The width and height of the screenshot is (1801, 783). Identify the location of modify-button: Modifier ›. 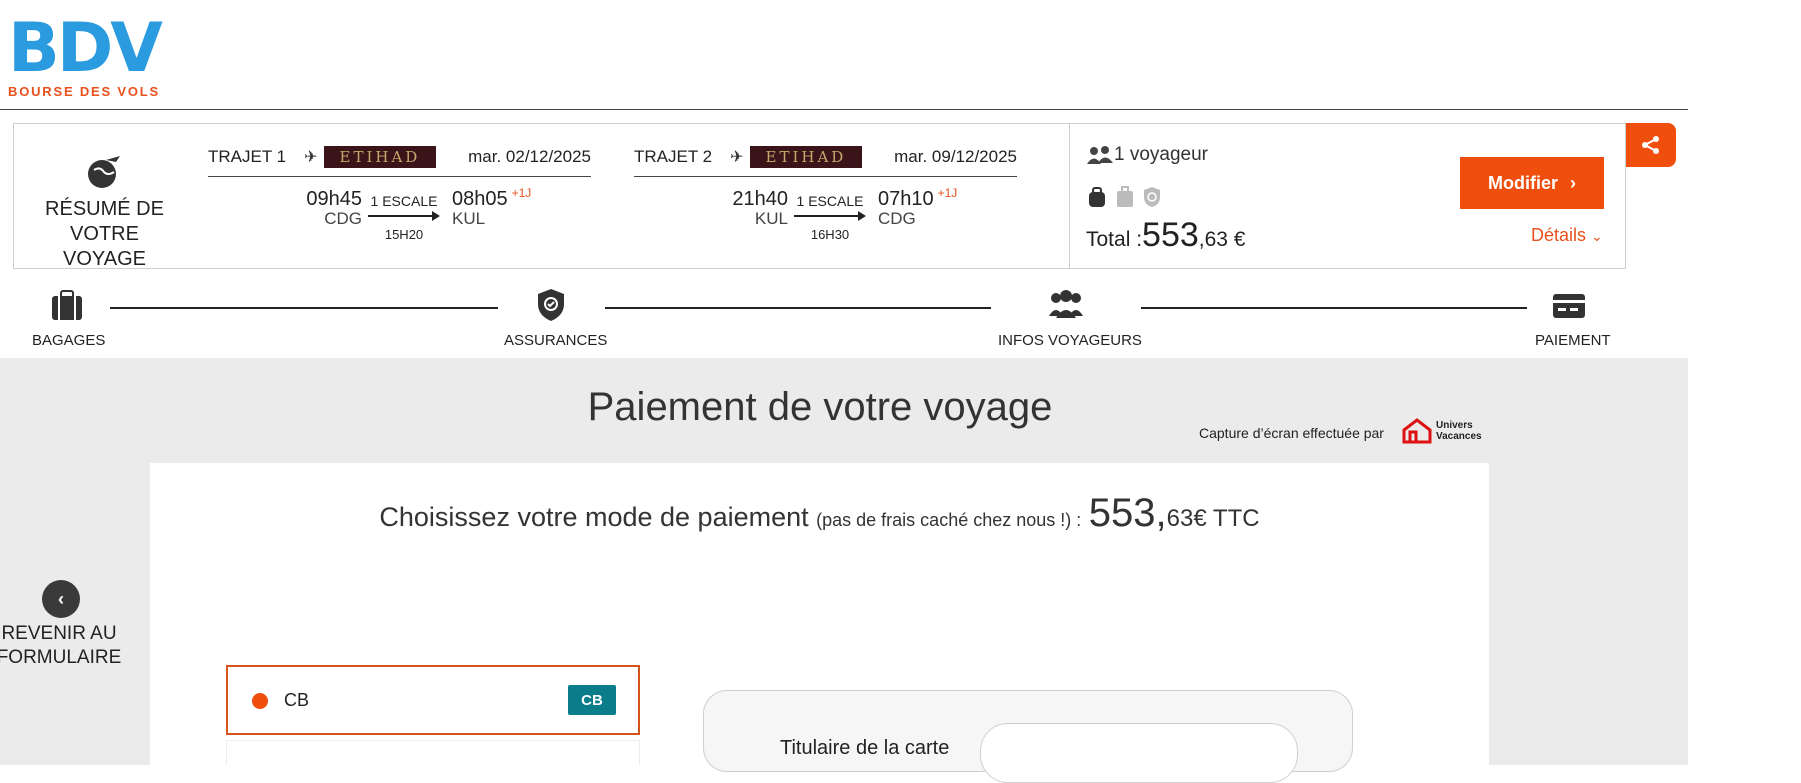
(1532, 183).